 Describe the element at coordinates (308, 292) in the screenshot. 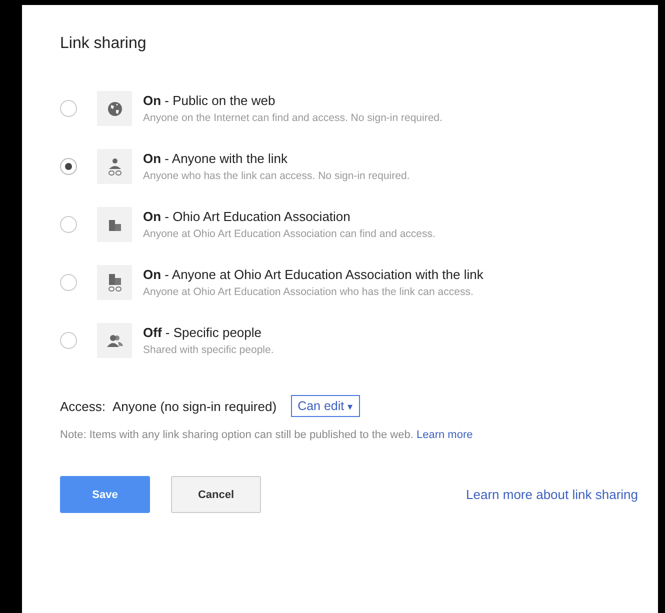

I see `option-description: Anyone at Ohio Art Education Association who has the link can access.` at that location.